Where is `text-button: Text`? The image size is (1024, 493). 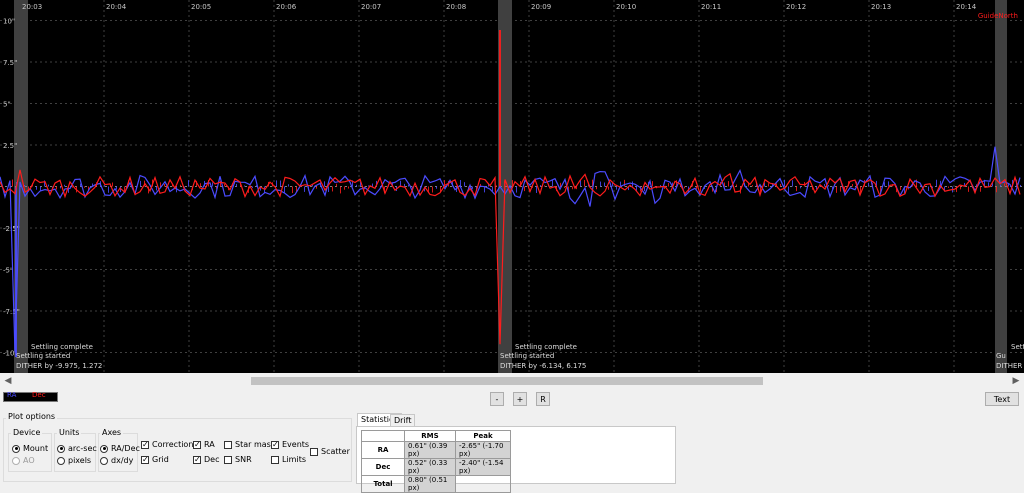 text-button: Text is located at coordinates (1002, 399).